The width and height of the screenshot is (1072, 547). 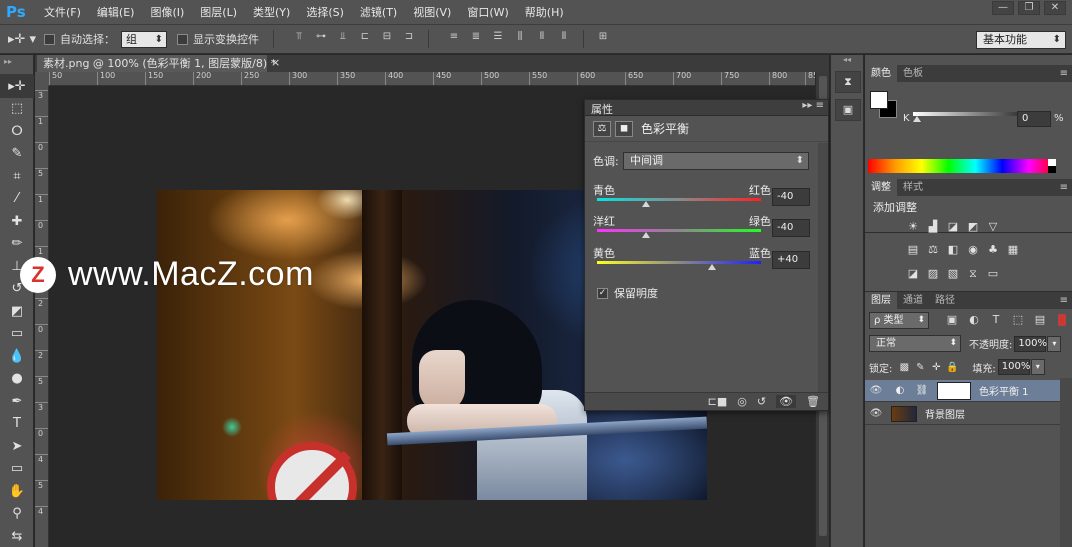 I want to click on chain-link-icon: ⛓, so click(x=922, y=391).